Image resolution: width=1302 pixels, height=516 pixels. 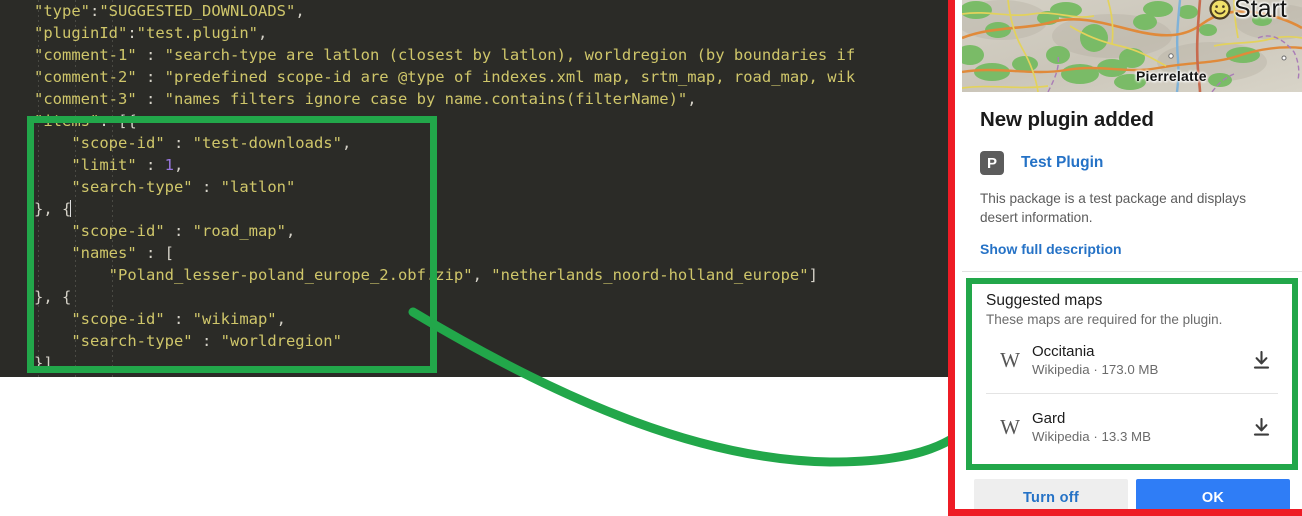 What do you see at coordinates (1091, 436) in the screenshot?
I see `suggested-map-meta: Wikipedia · 13.3 MB` at bounding box center [1091, 436].